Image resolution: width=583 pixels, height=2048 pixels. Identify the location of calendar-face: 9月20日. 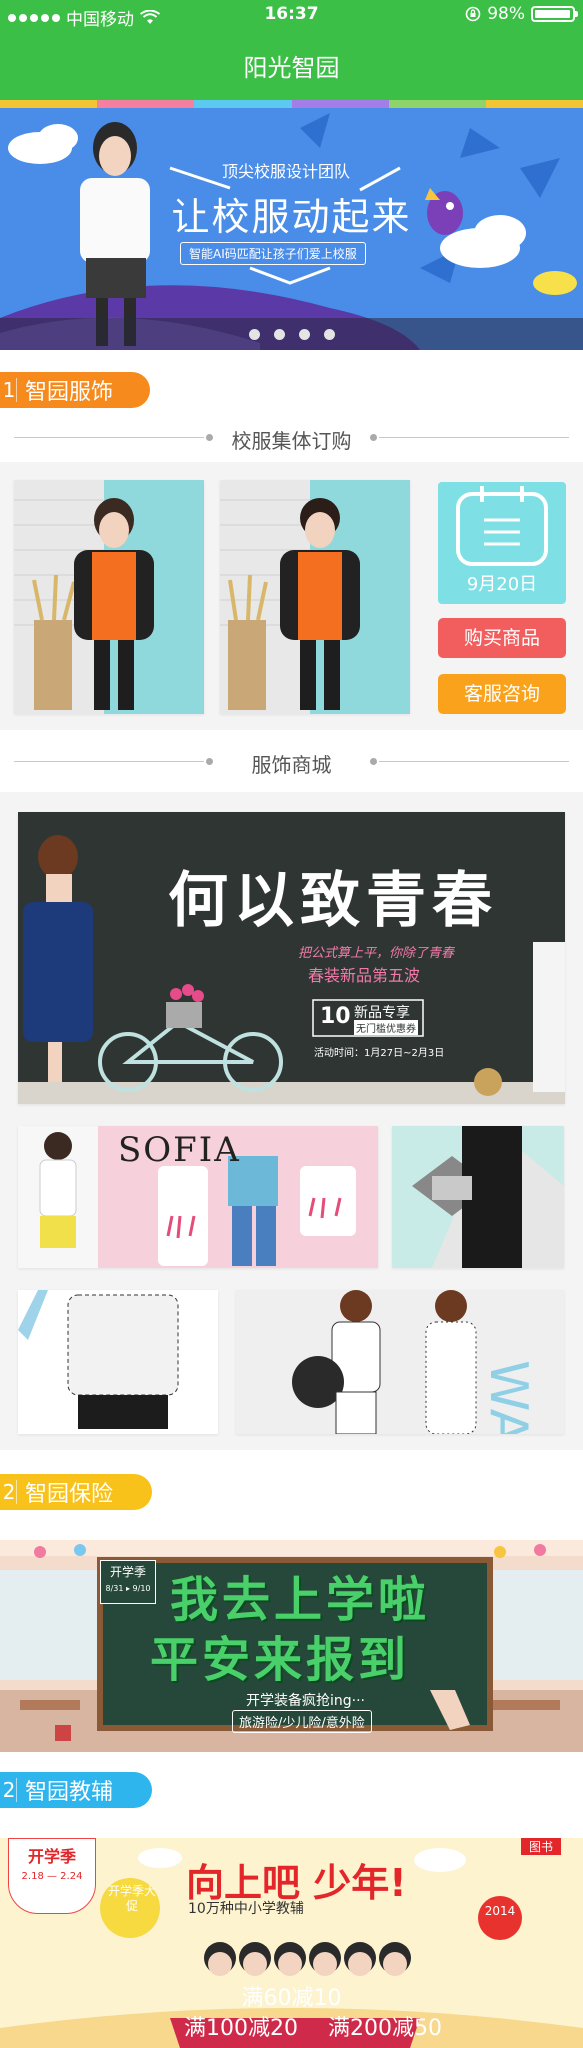
(502, 543).